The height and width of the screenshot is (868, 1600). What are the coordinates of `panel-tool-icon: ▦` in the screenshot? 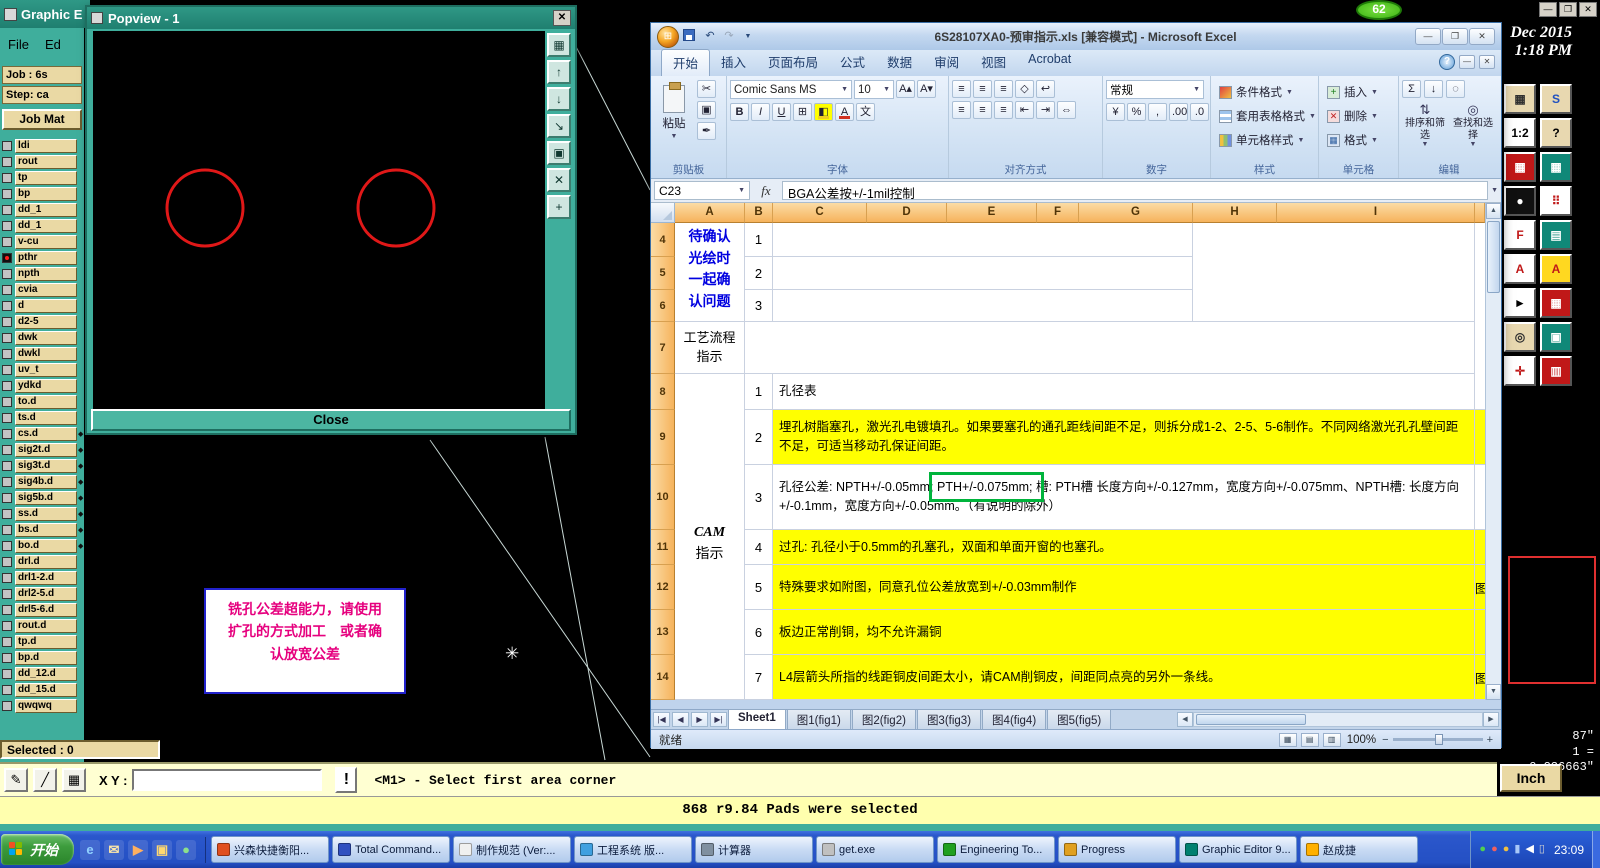 It's located at (1520, 99).